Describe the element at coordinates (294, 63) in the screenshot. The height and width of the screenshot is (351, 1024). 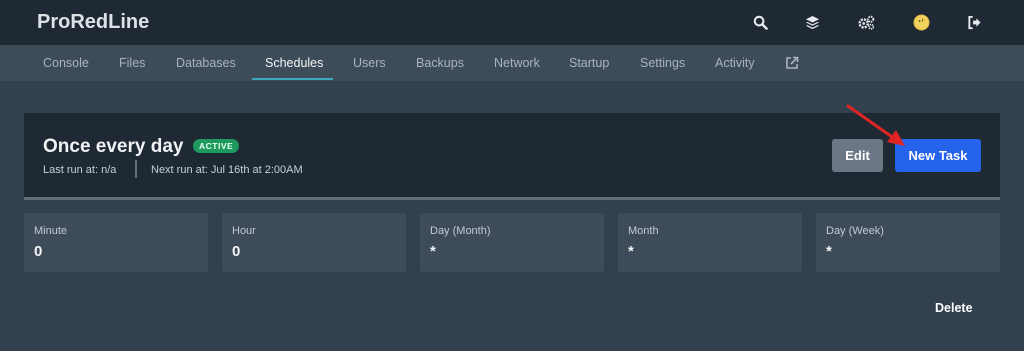
I see `tab-schedules: Schedules` at that location.